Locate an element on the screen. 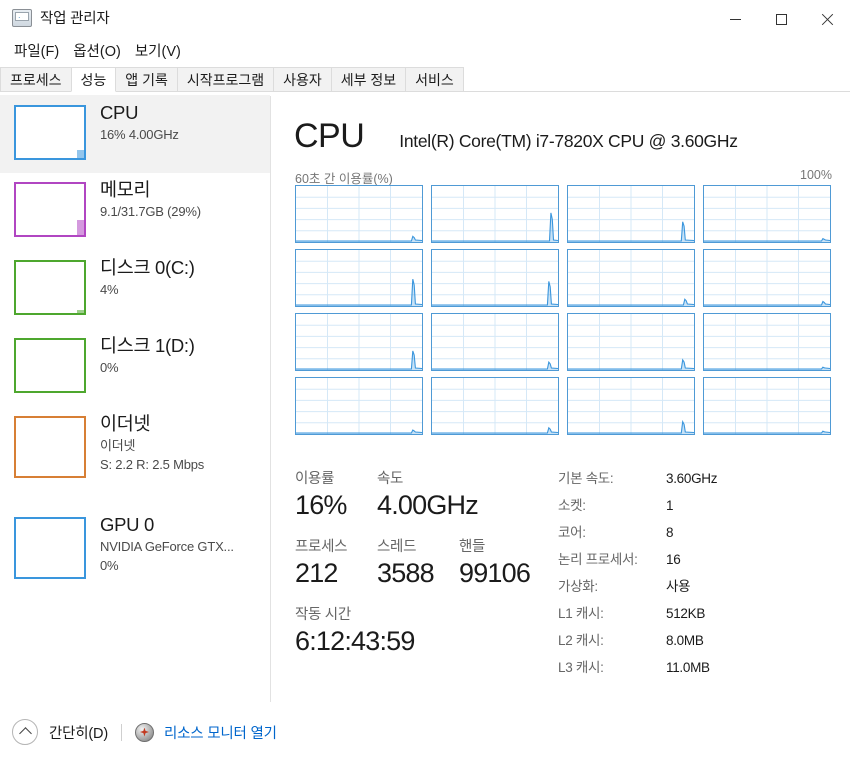  sidebar-item-label-4: 이더넷 is located at coordinates (125, 423).